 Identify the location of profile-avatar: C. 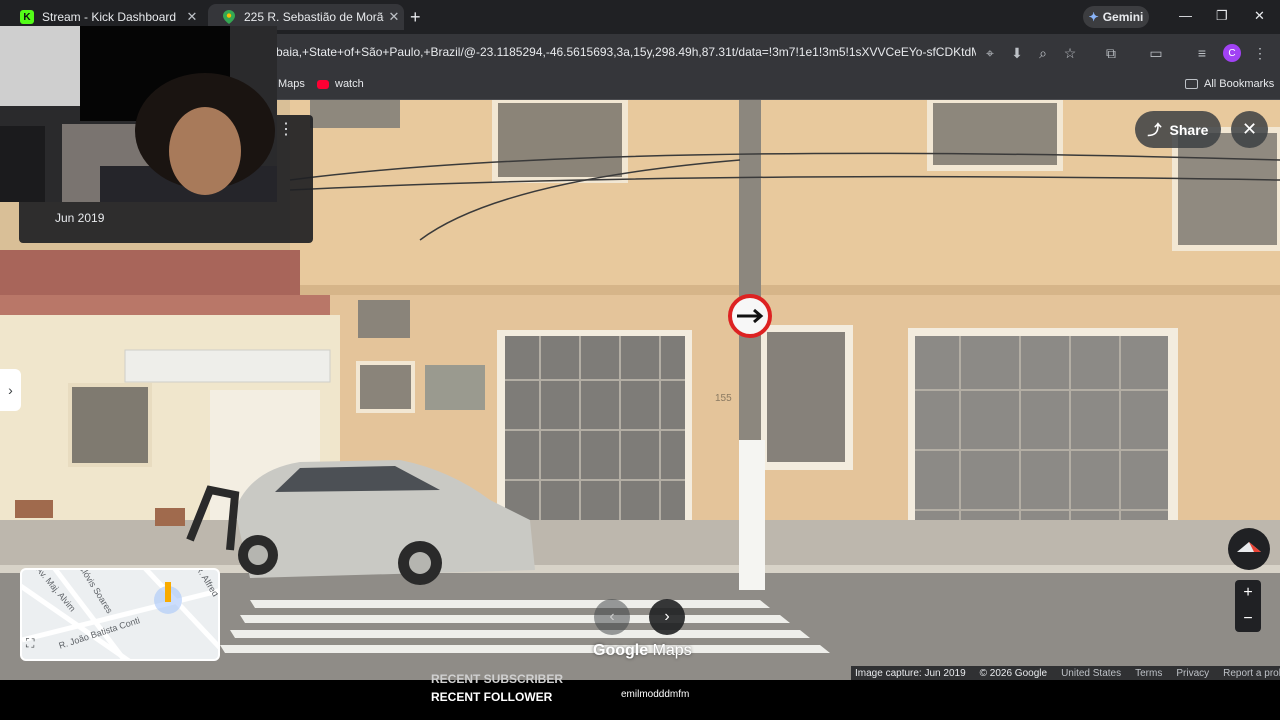
(1232, 53).